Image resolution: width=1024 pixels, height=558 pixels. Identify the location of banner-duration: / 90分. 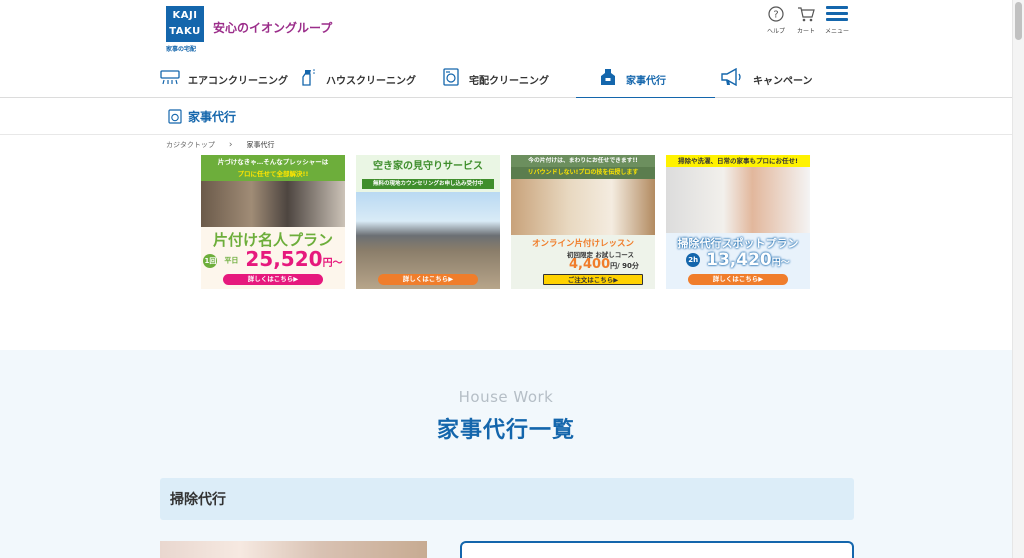
(628, 266).